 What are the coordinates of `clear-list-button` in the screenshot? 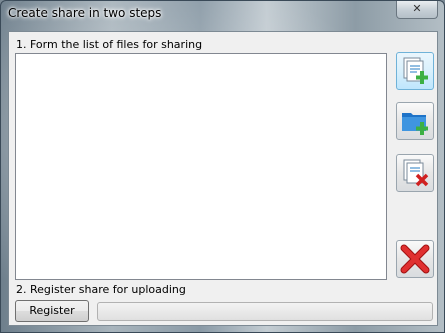 It's located at (415, 259).